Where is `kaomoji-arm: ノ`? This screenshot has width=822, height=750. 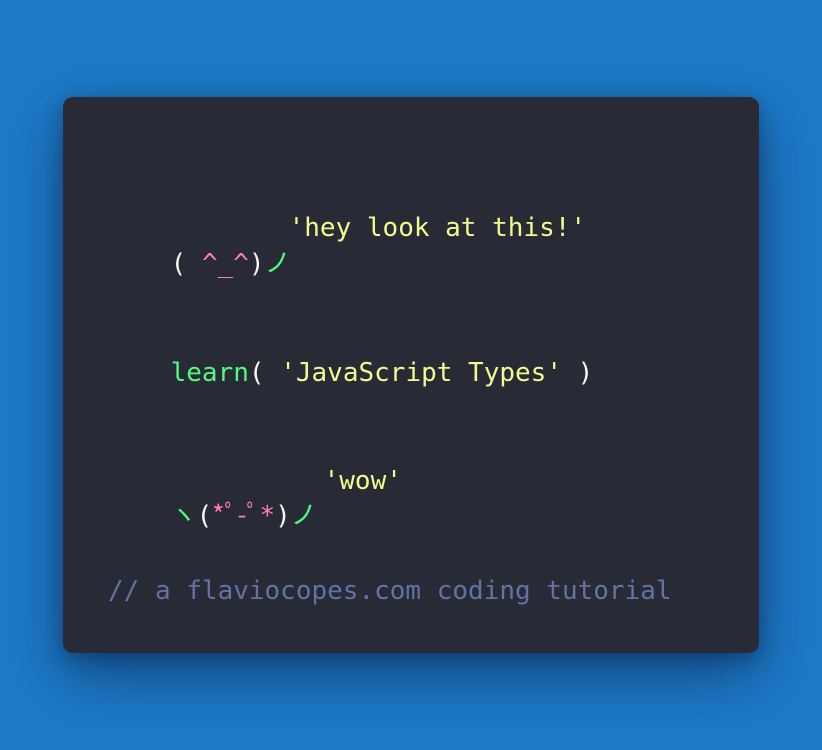 kaomoji-arm: ノ is located at coordinates (277, 264).